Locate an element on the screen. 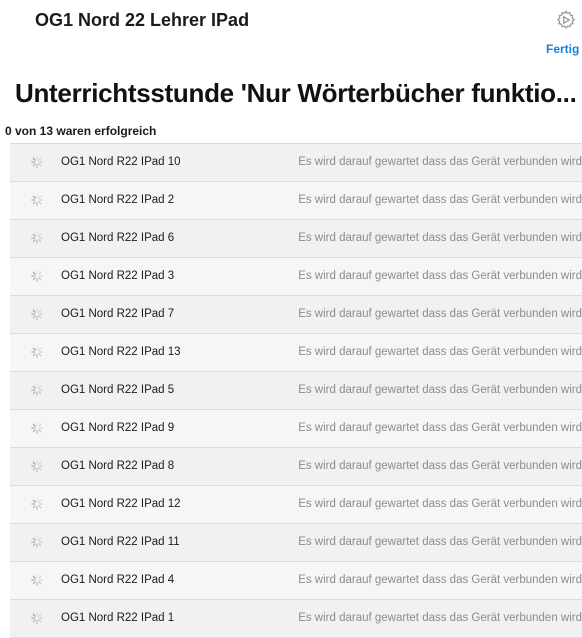 This screenshot has height=638, width=582. gear-icon is located at coordinates (566, 20).